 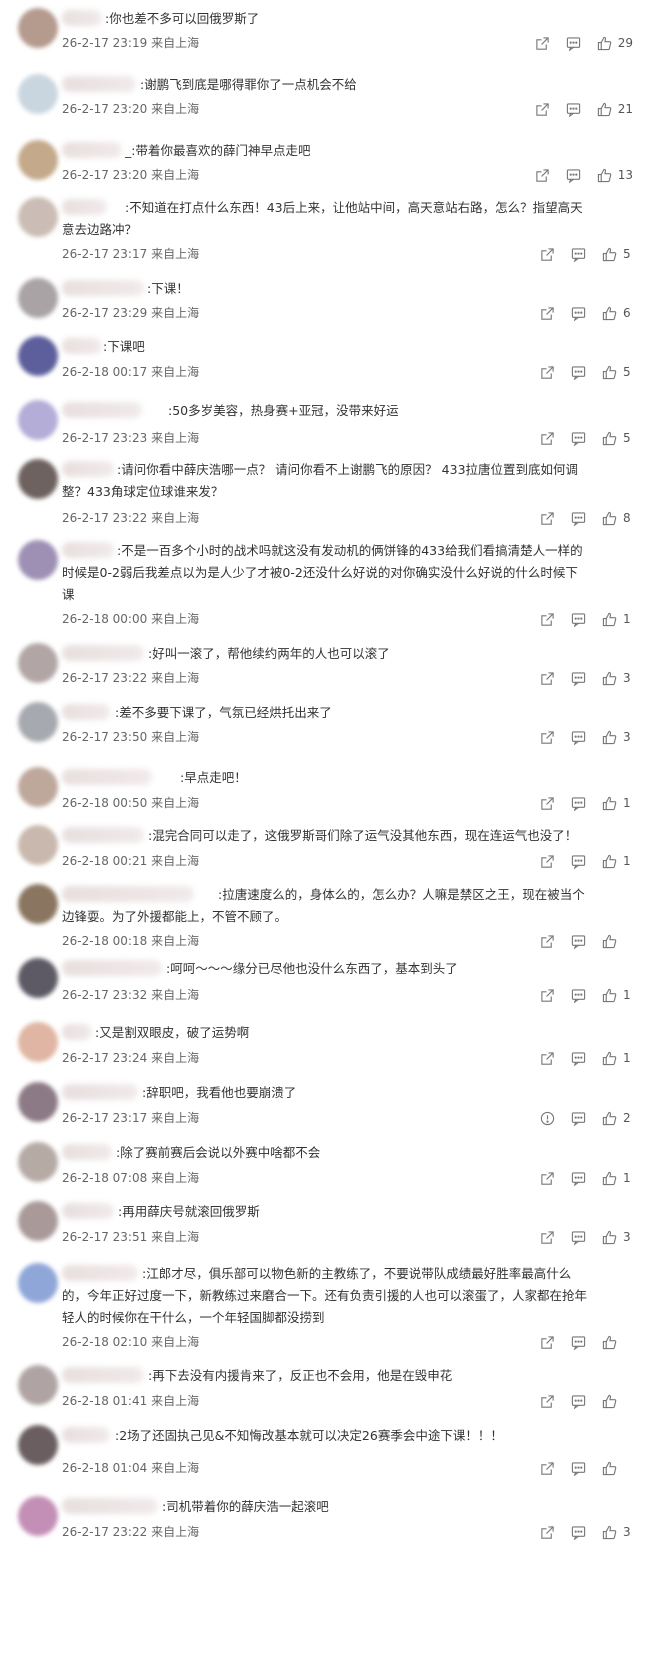 I want to click on like-icon: 21, so click(x=615, y=109).